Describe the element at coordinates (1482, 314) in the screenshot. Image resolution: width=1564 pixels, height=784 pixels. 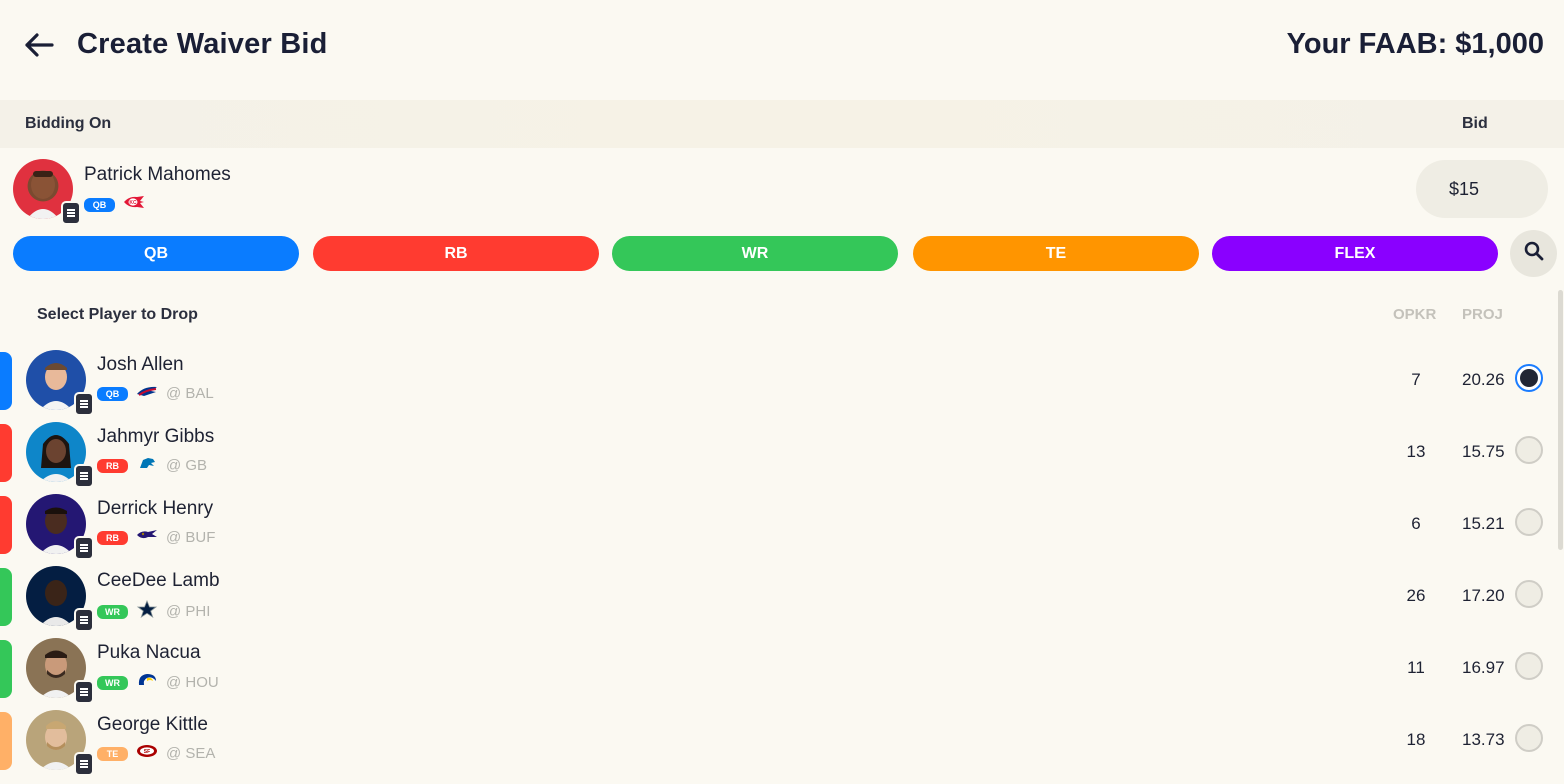
I see `column-proj: PROJ` at that location.